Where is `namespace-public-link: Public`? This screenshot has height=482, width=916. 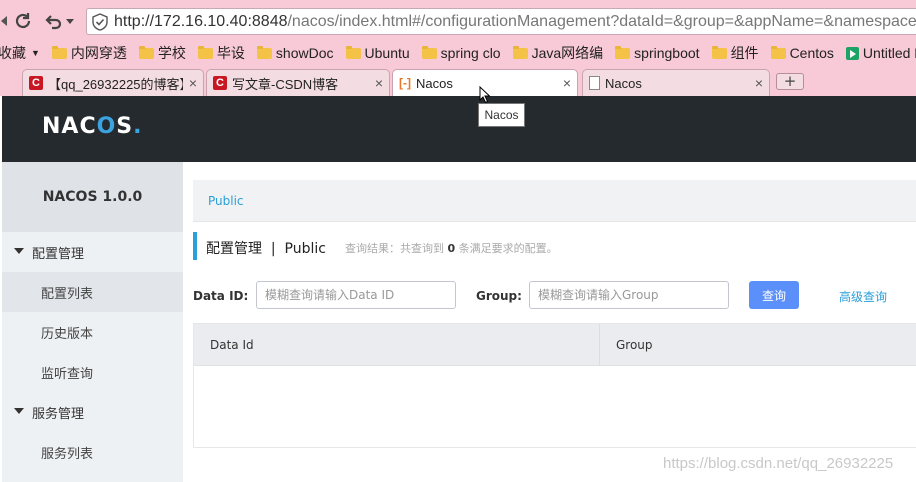 namespace-public-link: Public is located at coordinates (226, 201).